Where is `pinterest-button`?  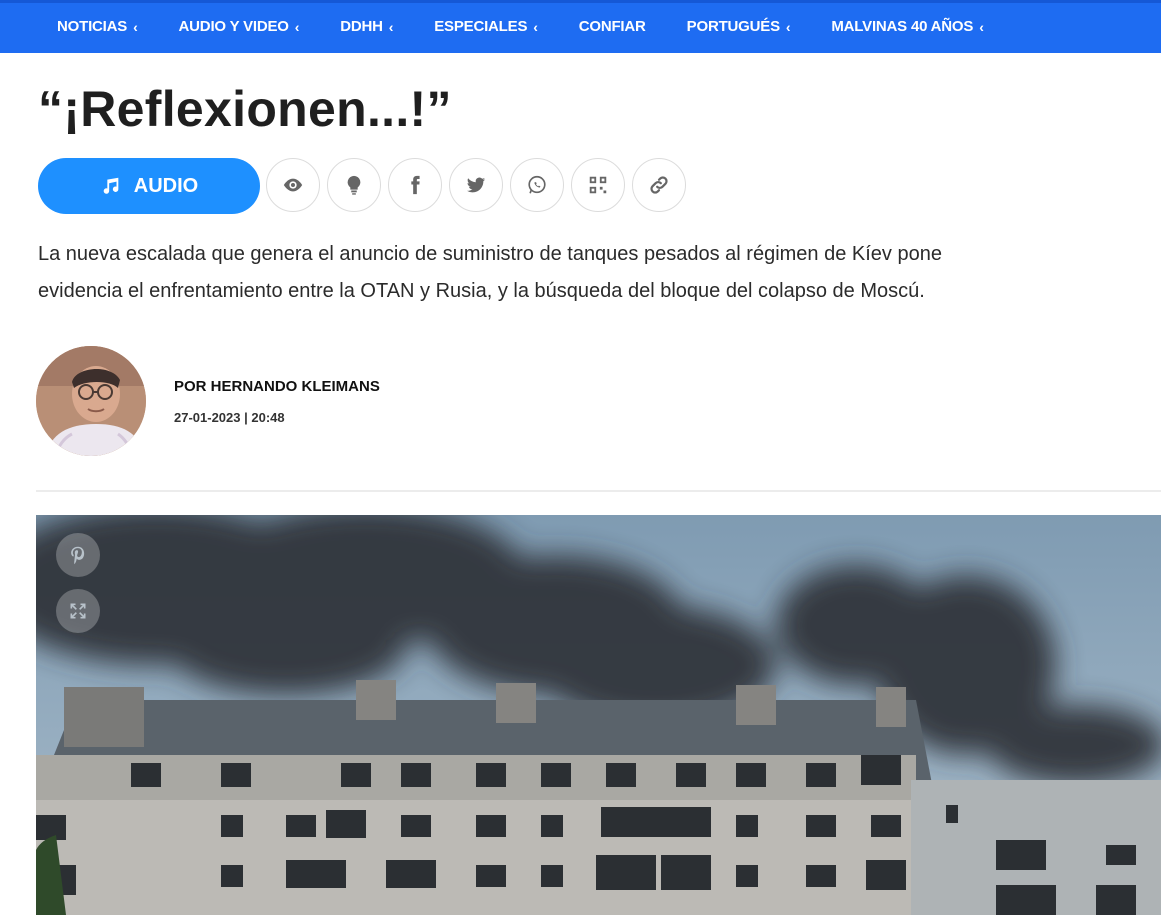
pinterest-button is located at coordinates (78, 555).